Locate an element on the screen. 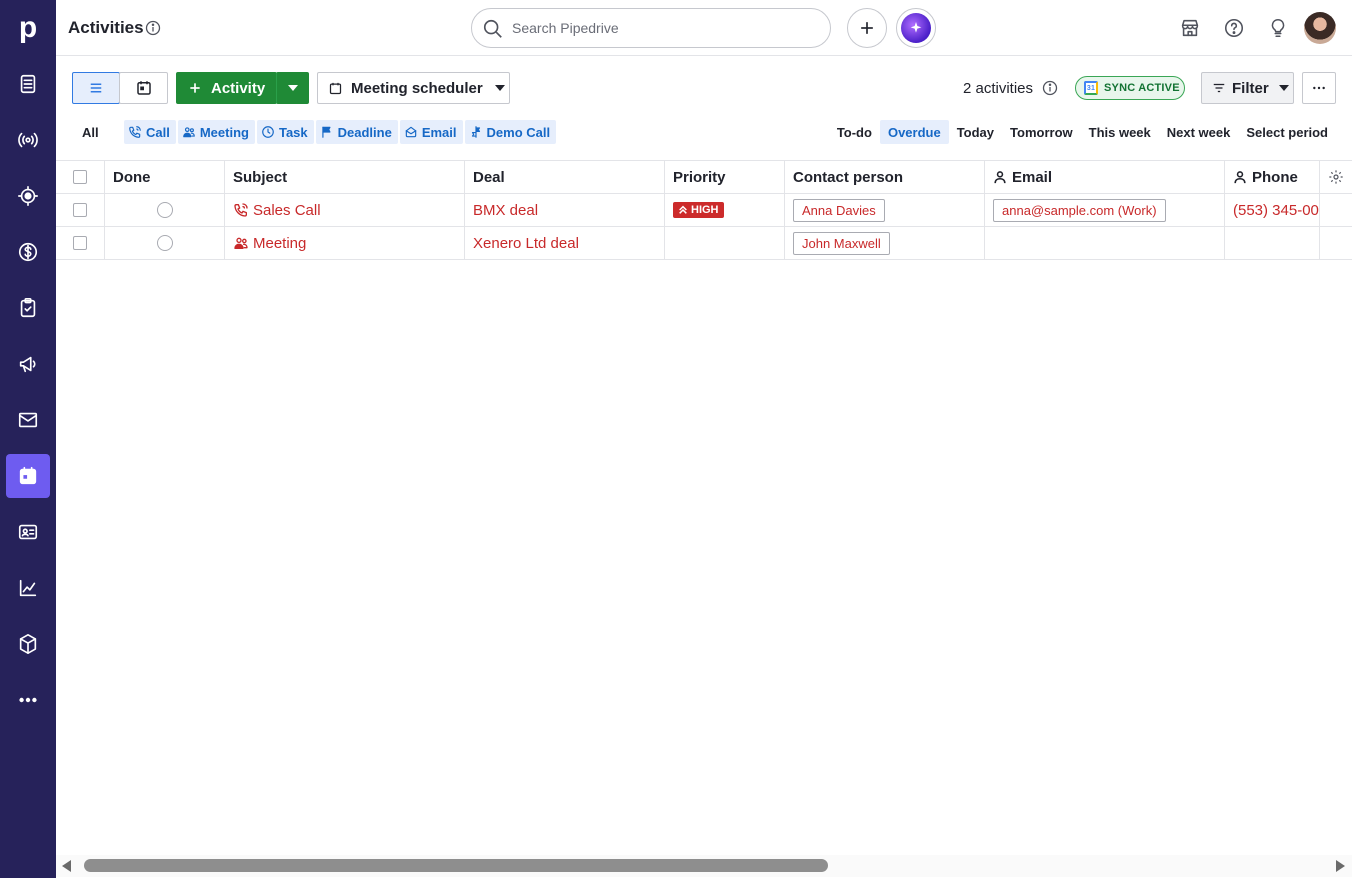  rail-item-tasks is located at coordinates (28, 308).